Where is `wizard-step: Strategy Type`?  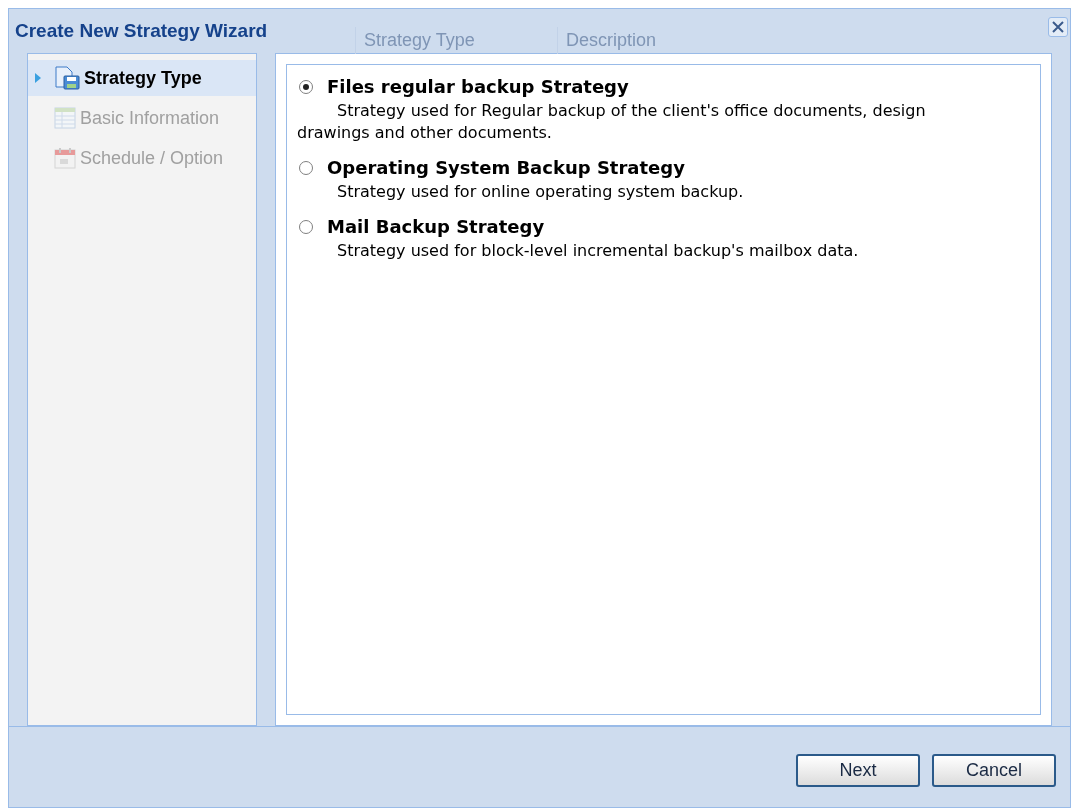 wizard-step: Strategy Type is located at coordinates (142, 78).